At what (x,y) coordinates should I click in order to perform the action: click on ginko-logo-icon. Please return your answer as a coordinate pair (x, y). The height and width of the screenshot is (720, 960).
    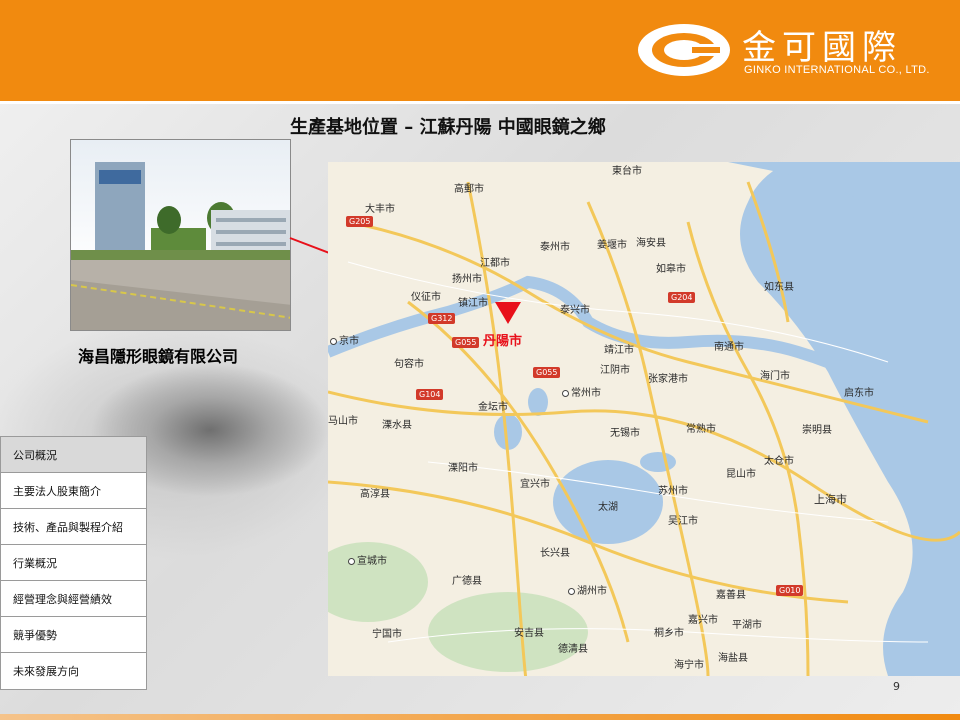
    Looking at the image, I should click on (684, 50).